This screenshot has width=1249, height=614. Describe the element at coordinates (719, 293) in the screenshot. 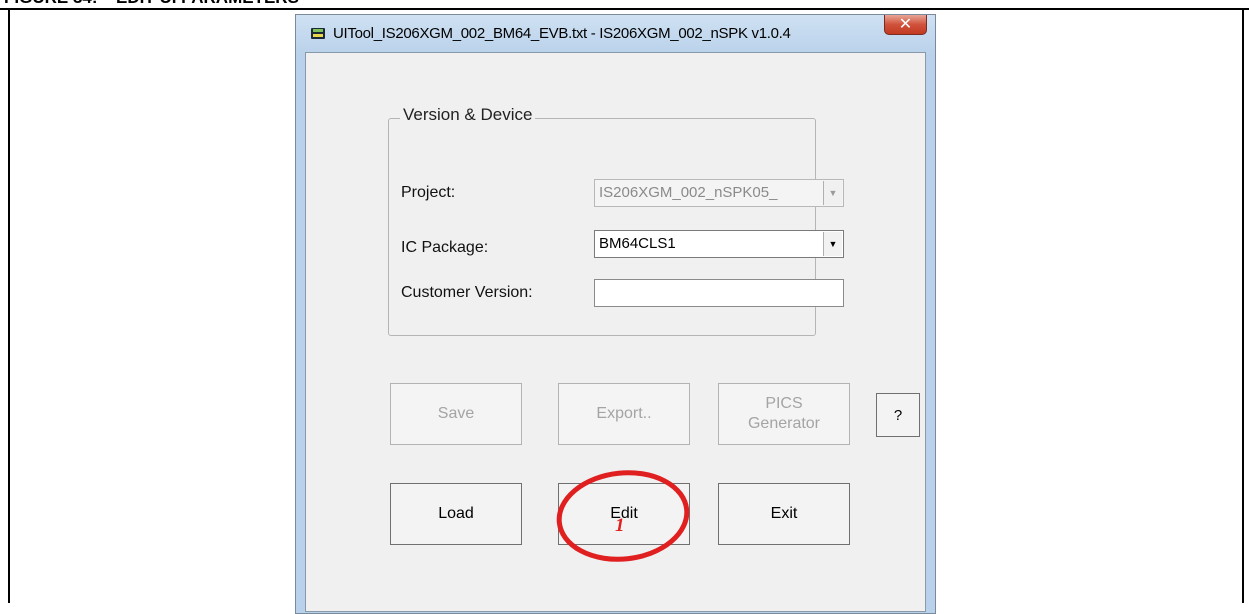

I see `customer-version-input` at that location.